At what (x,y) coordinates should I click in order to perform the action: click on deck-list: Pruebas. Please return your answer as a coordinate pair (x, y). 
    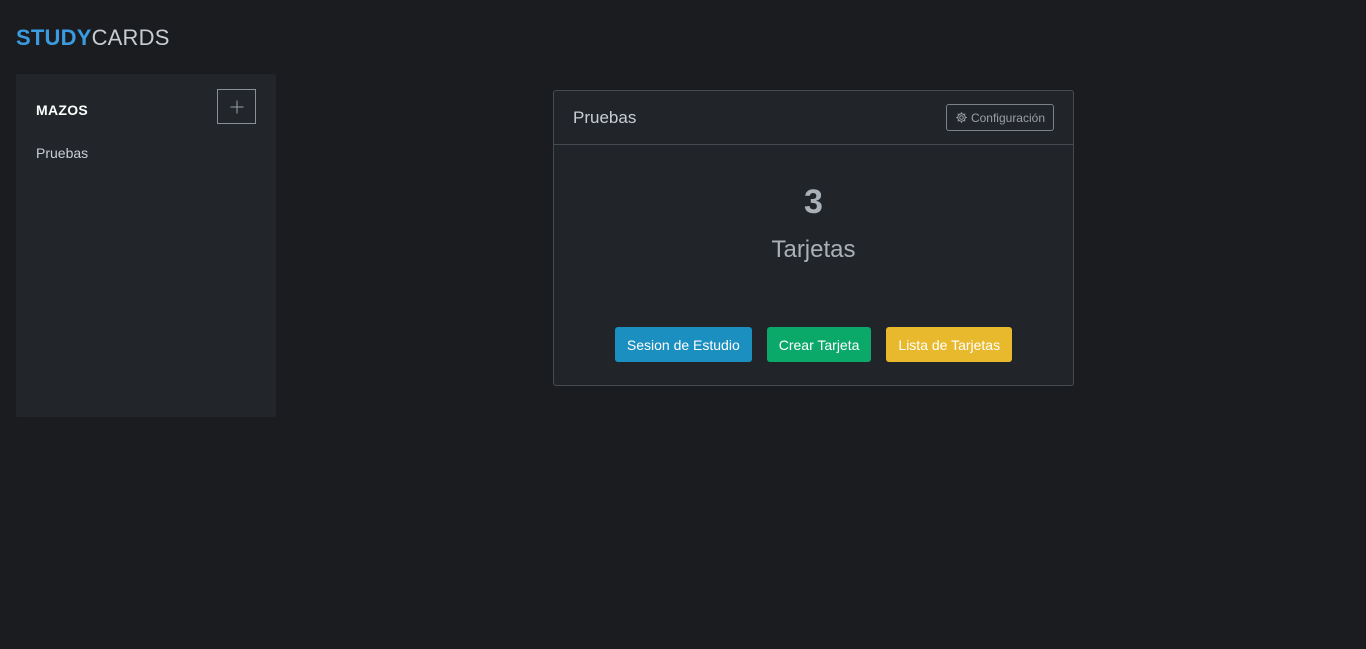
    Looking at the image, I should click on (62, 153).